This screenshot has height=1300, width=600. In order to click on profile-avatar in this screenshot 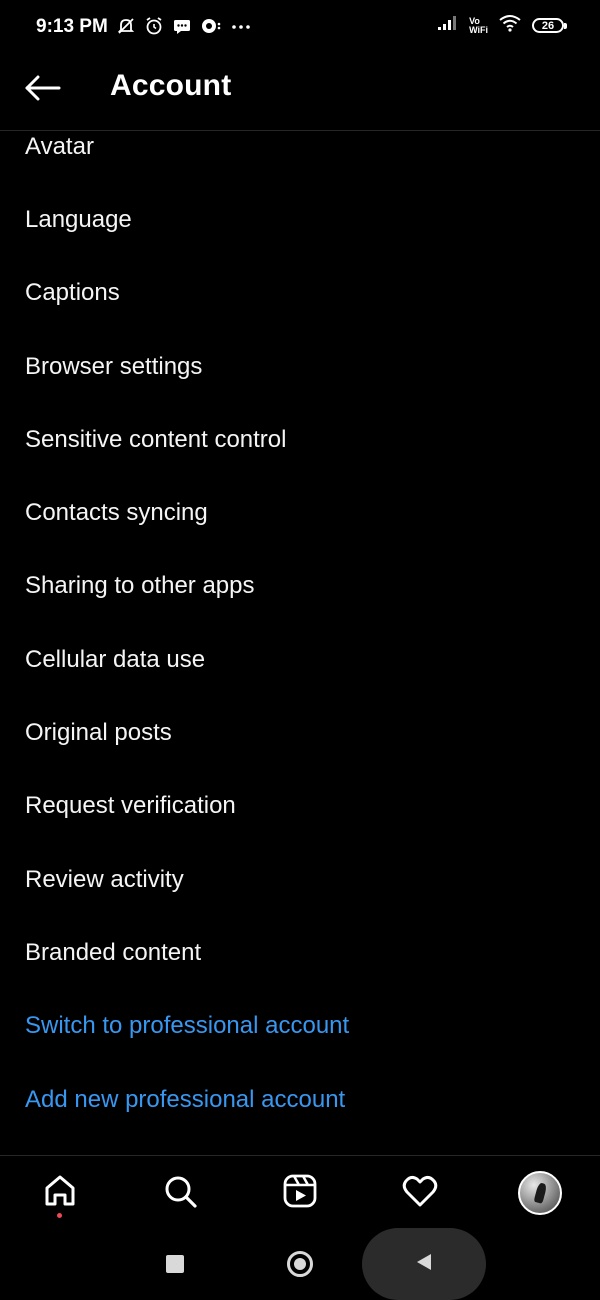, I will do `click(540, 1193)`.